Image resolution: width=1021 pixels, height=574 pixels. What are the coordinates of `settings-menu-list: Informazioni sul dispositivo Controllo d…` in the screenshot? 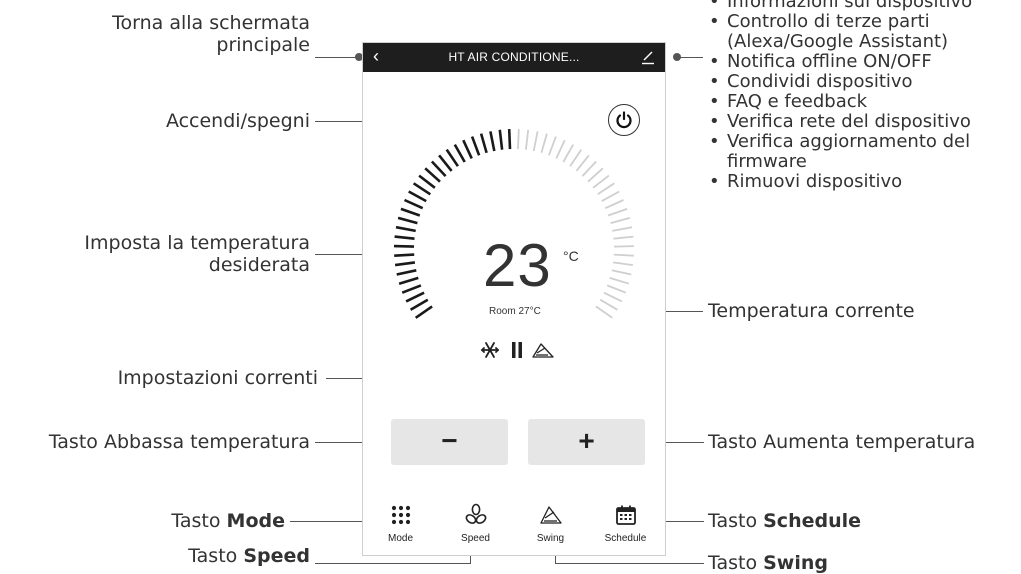 It's located at (839, 96).